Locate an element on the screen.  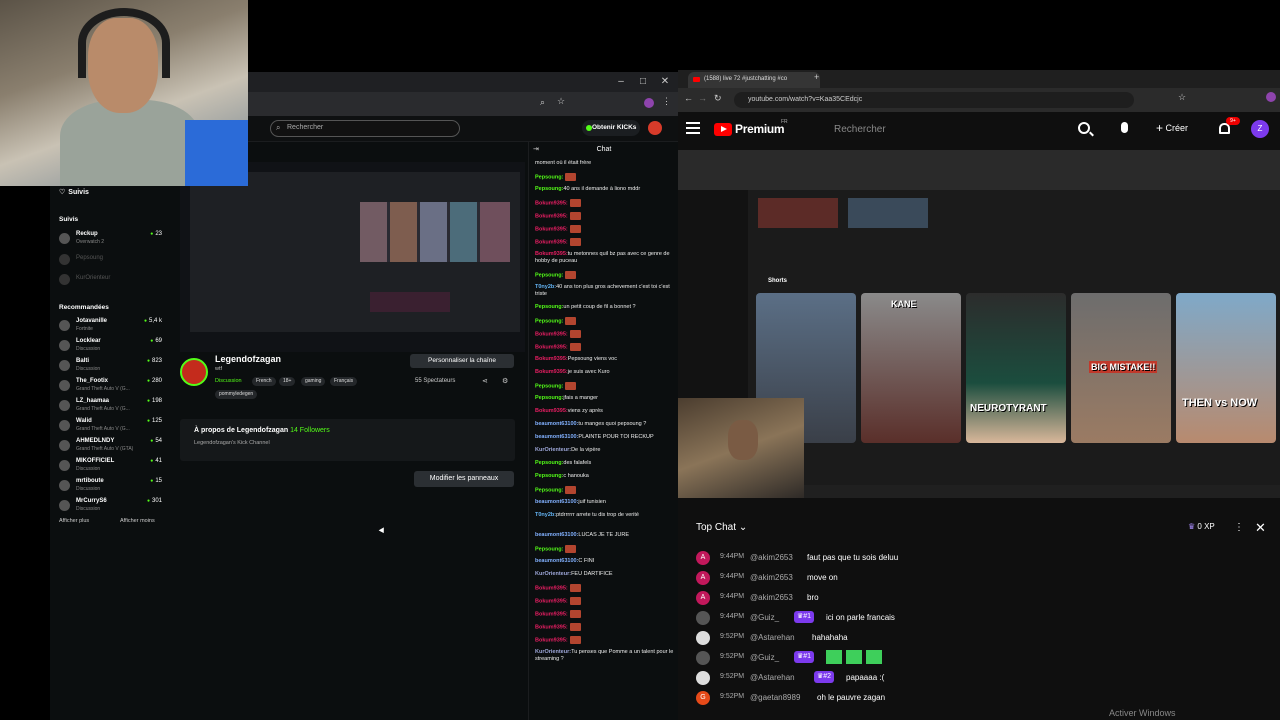
url-field: youtube.com/watch?v=Kaa35CEdcjc is located at coordinates (934, 100).